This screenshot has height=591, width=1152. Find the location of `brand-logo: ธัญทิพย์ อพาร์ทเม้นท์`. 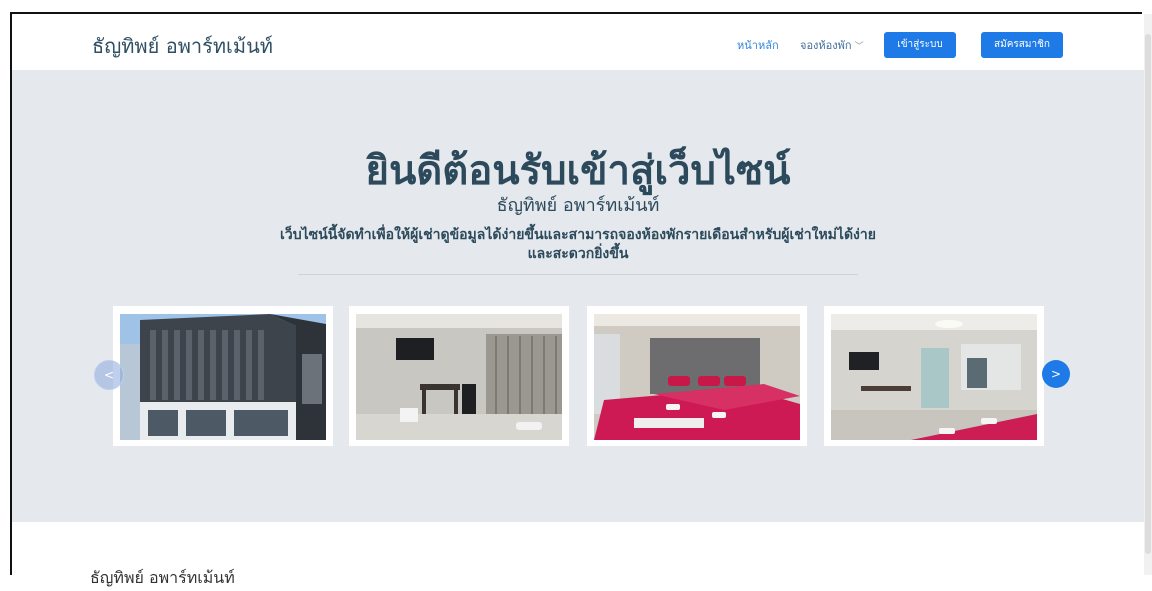

brand-logo: ธัญทิพย์ อพาร์ทเม้นท์ is located at coordinates (182, 46).